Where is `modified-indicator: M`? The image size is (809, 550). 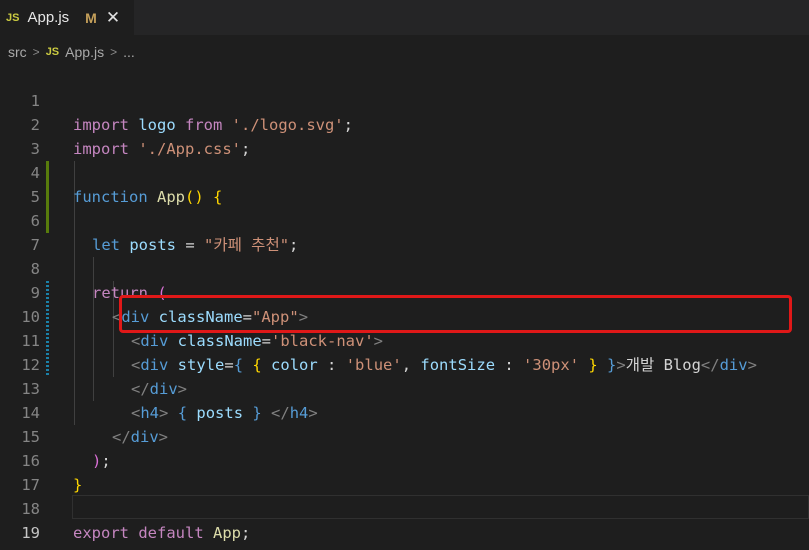
modified-indicator: M is located at coordinates (91, 17).